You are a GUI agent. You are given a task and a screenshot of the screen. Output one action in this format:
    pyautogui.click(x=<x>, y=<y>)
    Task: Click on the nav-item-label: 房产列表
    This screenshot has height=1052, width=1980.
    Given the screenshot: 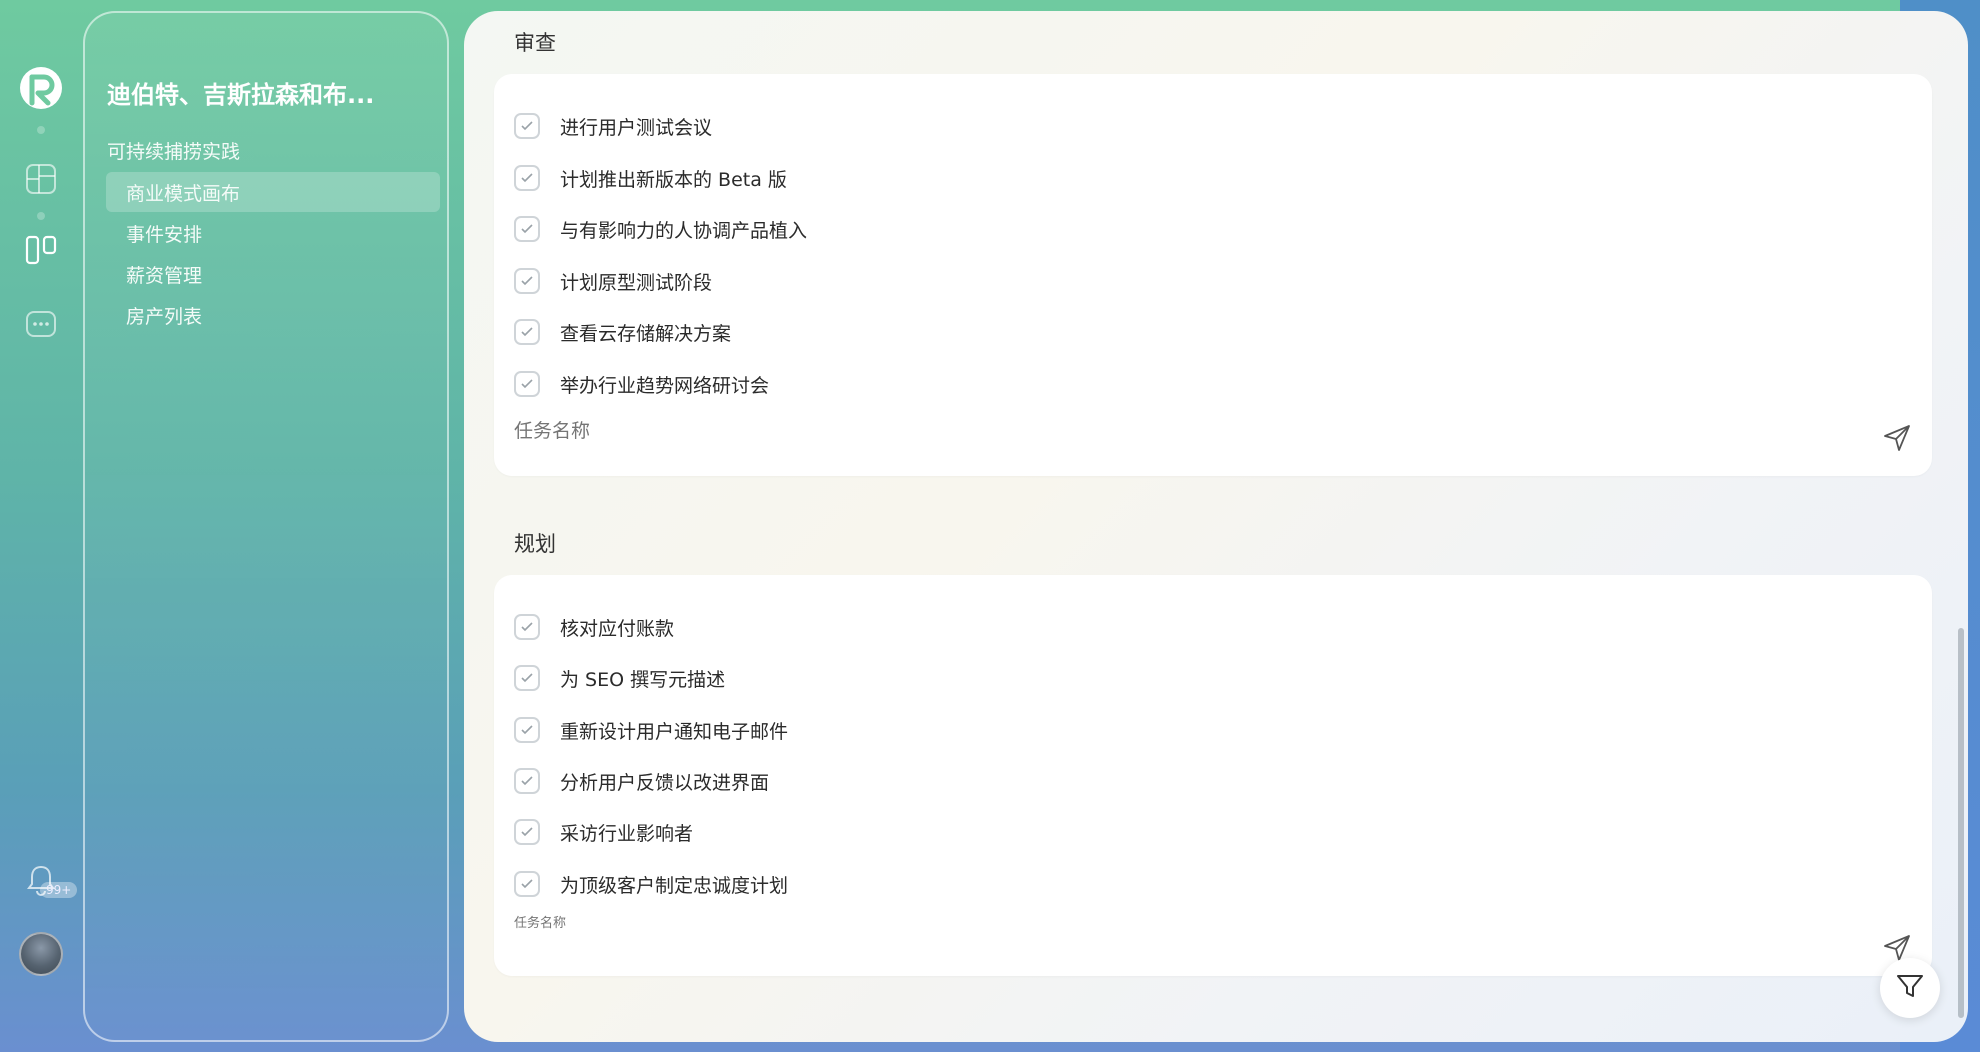 What is the action you would take?
    pyautogui.click(x=164, y=316)
    